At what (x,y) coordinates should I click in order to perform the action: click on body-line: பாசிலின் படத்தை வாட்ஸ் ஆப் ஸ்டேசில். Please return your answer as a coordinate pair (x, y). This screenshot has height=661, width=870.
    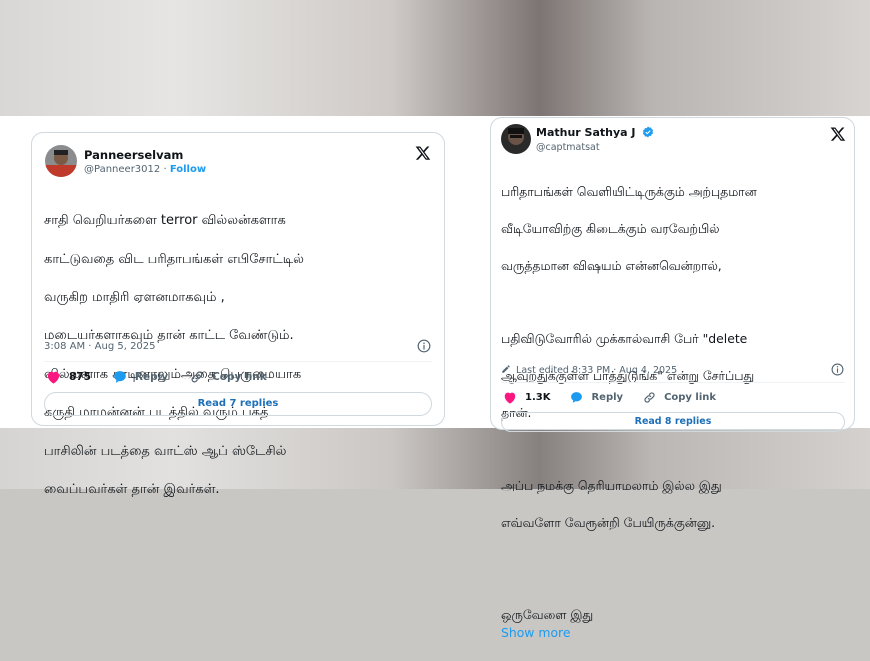
    Looking at the image, I should click on (165, 451).